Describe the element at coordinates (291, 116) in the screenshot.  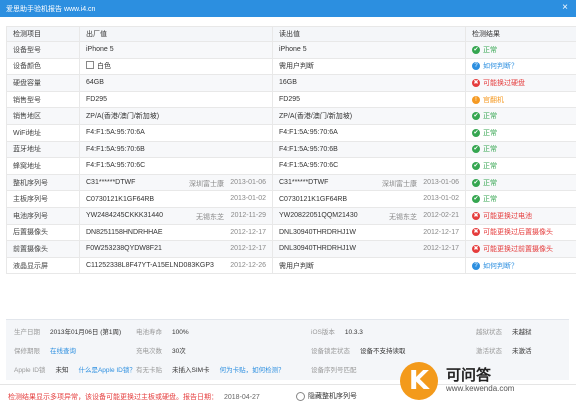
I see `table-row: 销售地区ZP/A(香港/澳门/新加坡)ZP/A(香港/澳门/新加坡)✔正常` at that location.